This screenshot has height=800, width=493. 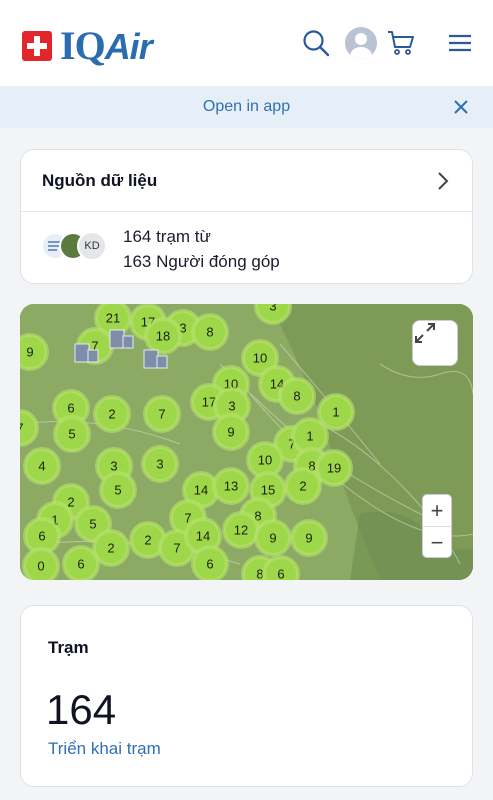 I want to click on zoom-out-button: −, so click(x=437, y=543).